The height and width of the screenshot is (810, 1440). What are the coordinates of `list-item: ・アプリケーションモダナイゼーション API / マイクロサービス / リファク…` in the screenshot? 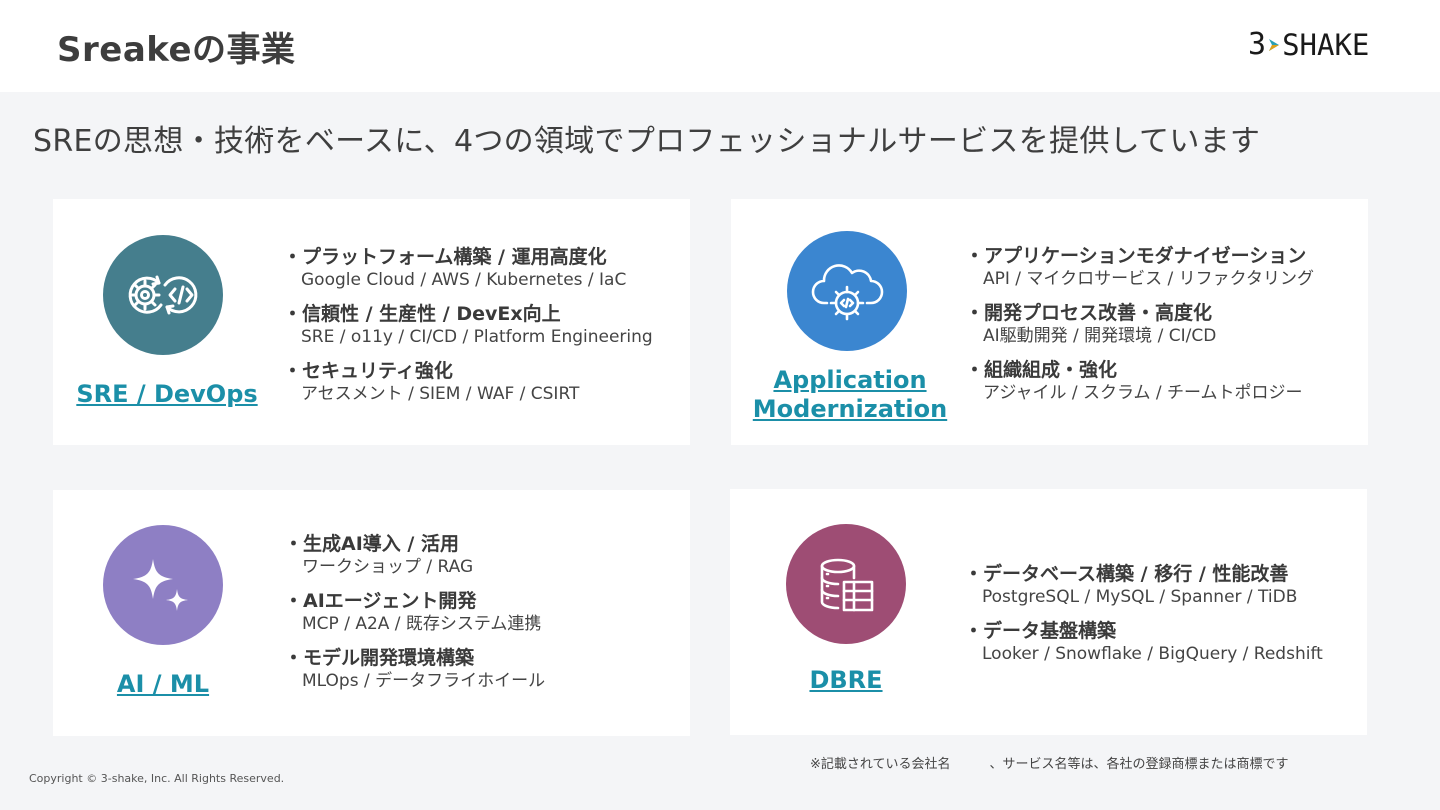 It's located at (1139, 267).